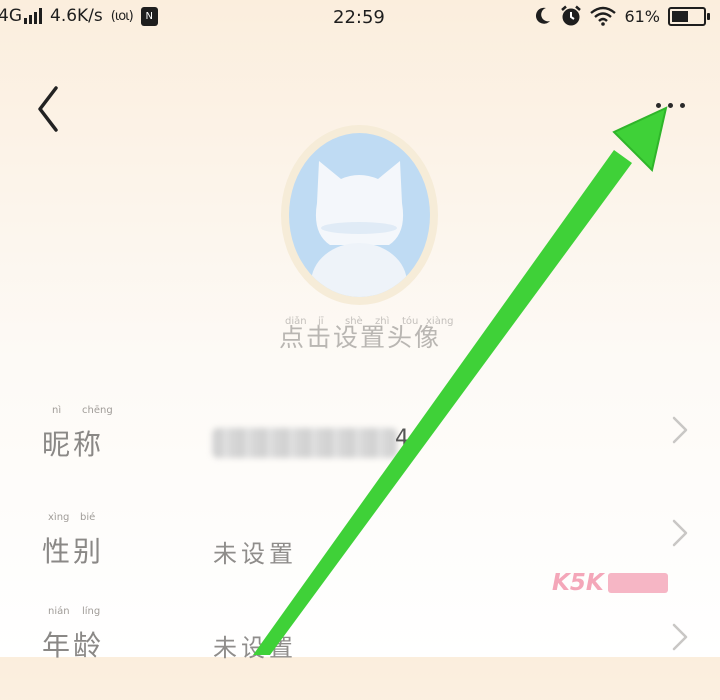 Image resolution: width=720 pixels, height=700 pixels. Describe the element at coordinates (59, 611) in the screenshot. I see `age-pinyin-1: nián` at that location.